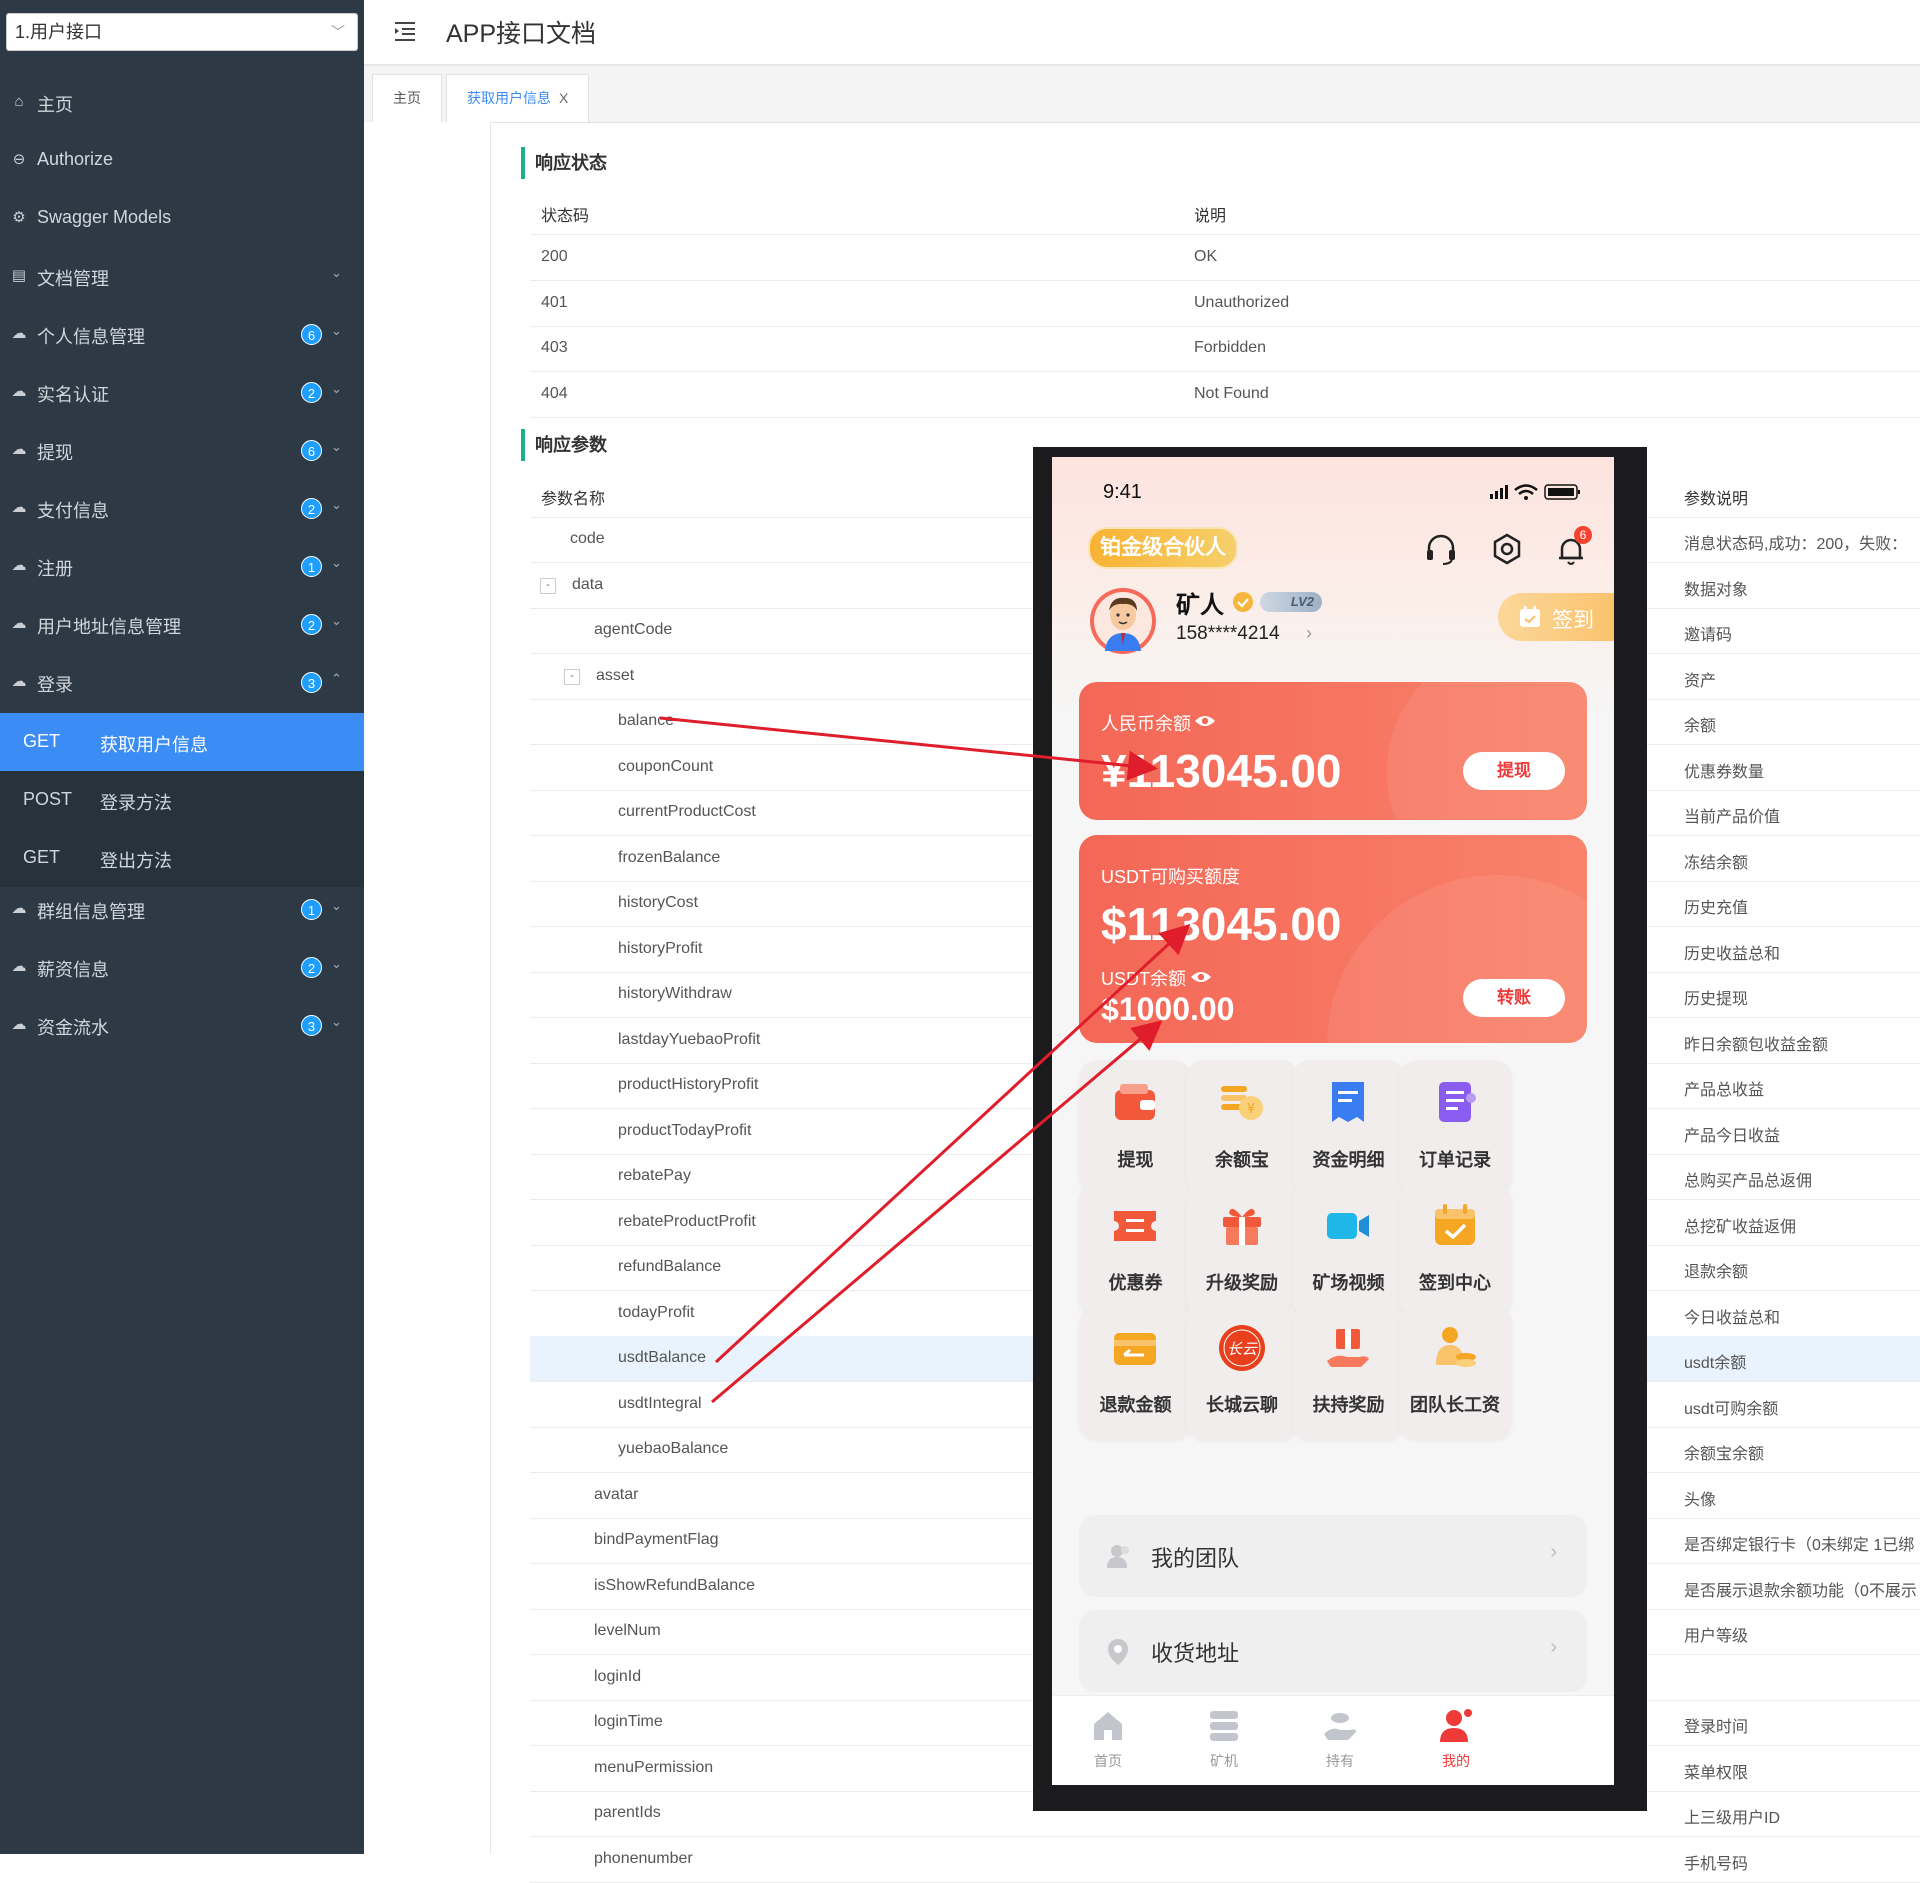 The width and height of the screenshot is (1920, 1883). What do you see at coordinates (937, 1212) in the screenshot?
I see `arrow-usdt-integral` at bounding box center [937, 1212].